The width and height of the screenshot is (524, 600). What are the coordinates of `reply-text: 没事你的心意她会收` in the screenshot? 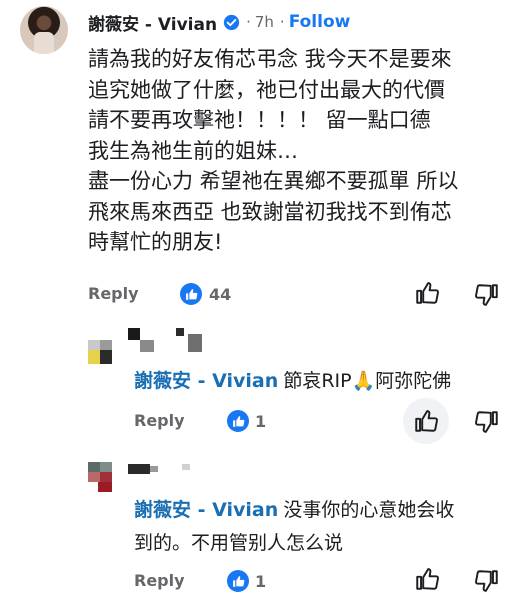 It's located at (369, 510).